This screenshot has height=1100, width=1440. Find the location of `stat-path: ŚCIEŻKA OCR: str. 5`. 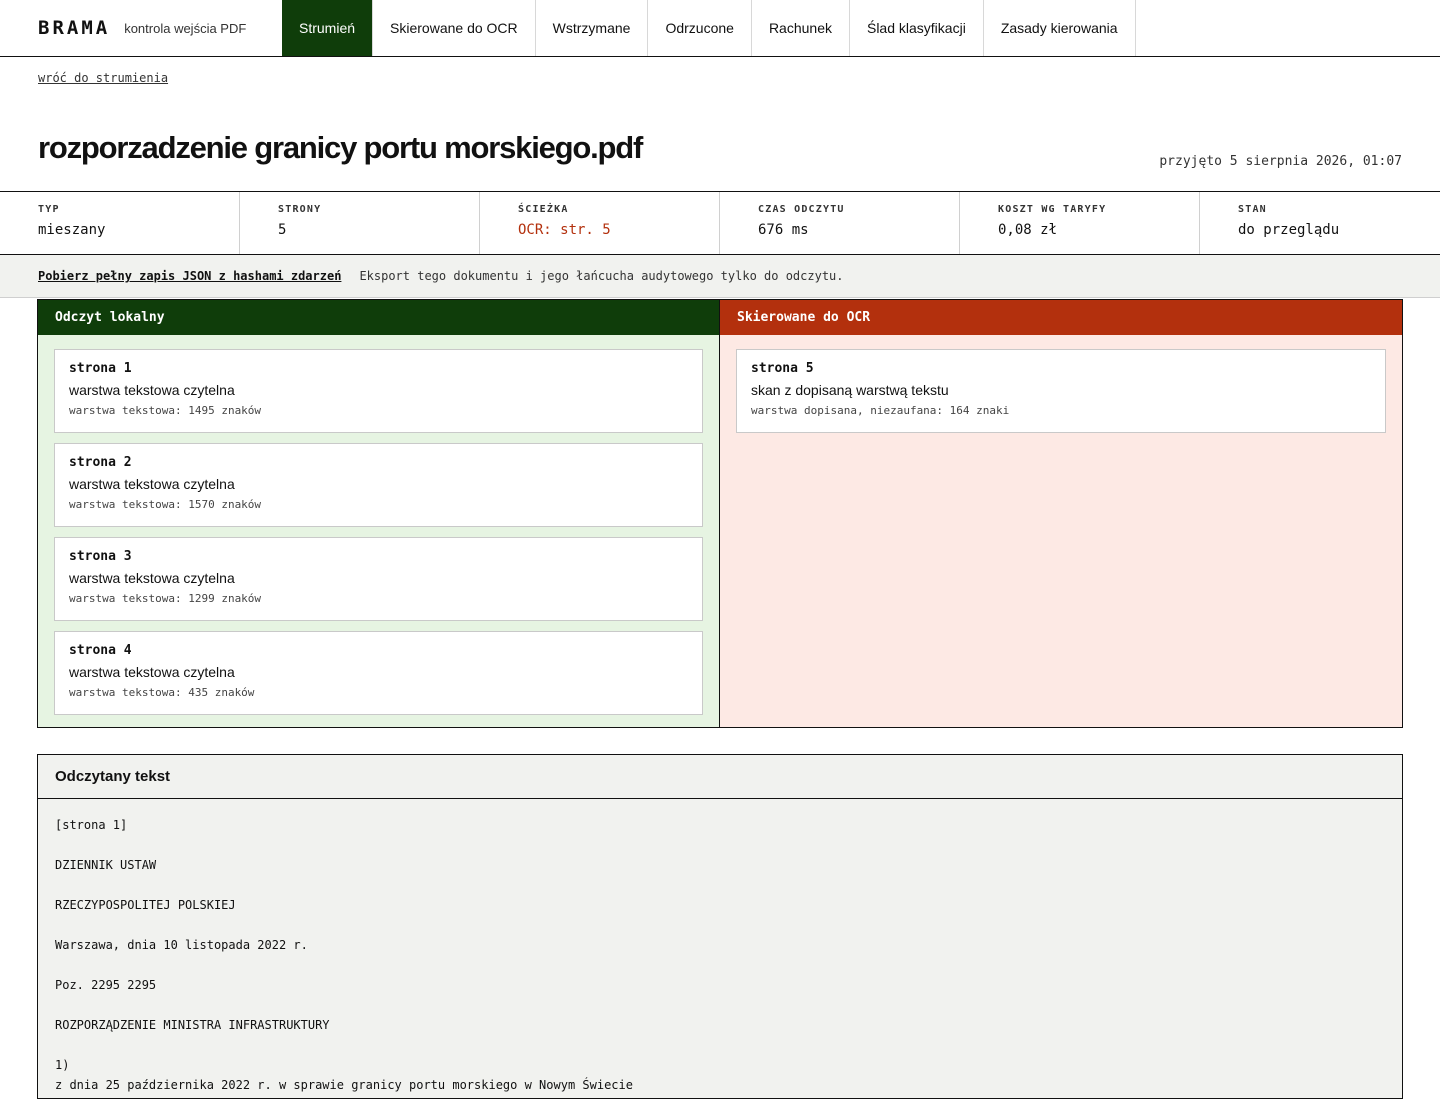

stat-path: ŚCIEŻKA OCR: str. 5 is located at coordinates (600, 223).